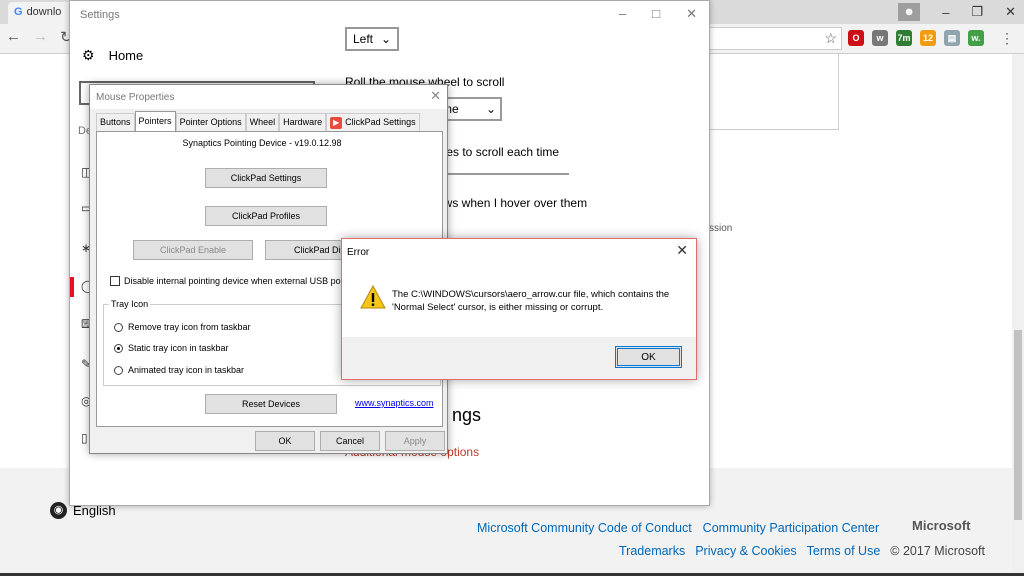  What do you see at coordinates (178, 348) in the screenshot?
I see `radio-static-label: Static tray icon in taskbar` at bounding box center [178, 348].